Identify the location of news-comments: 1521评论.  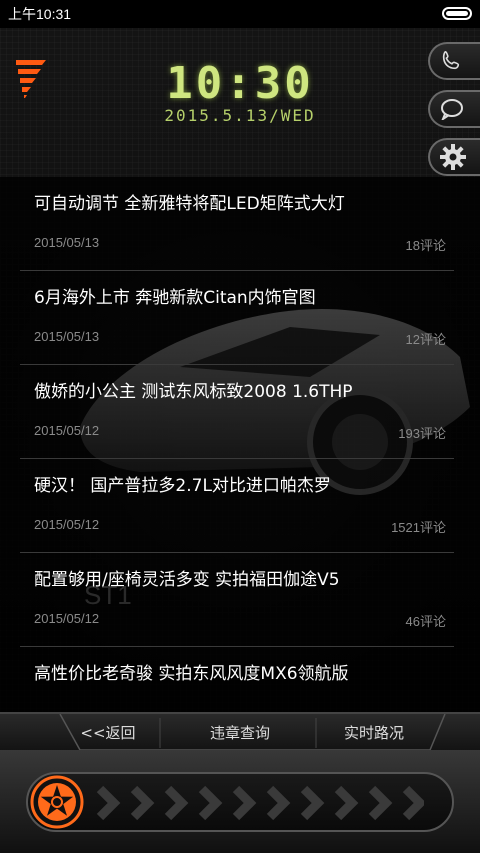
(418, 527).